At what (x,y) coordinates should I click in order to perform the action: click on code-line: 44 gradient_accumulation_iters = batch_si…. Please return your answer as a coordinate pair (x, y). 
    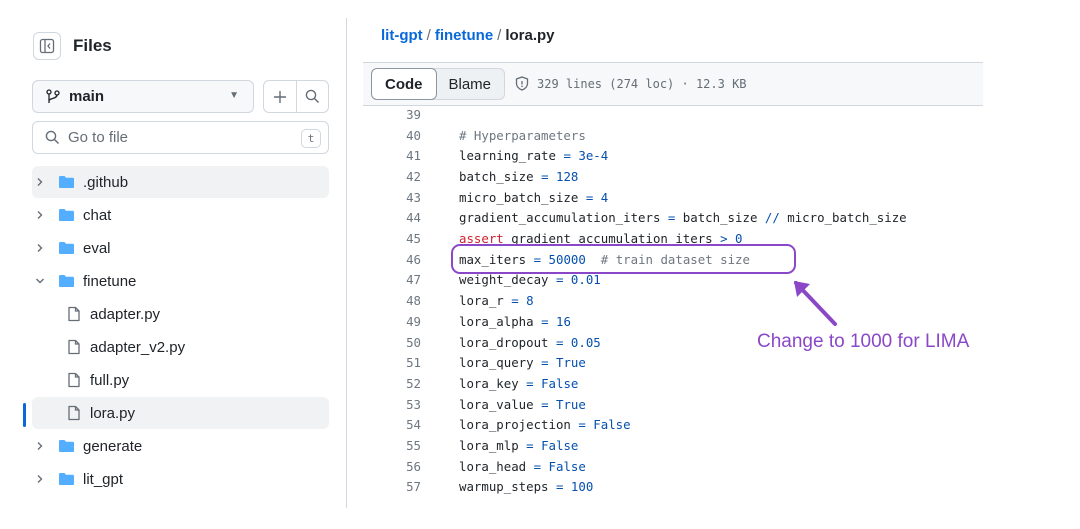
    Looking at the image, I should click on (635, 218).